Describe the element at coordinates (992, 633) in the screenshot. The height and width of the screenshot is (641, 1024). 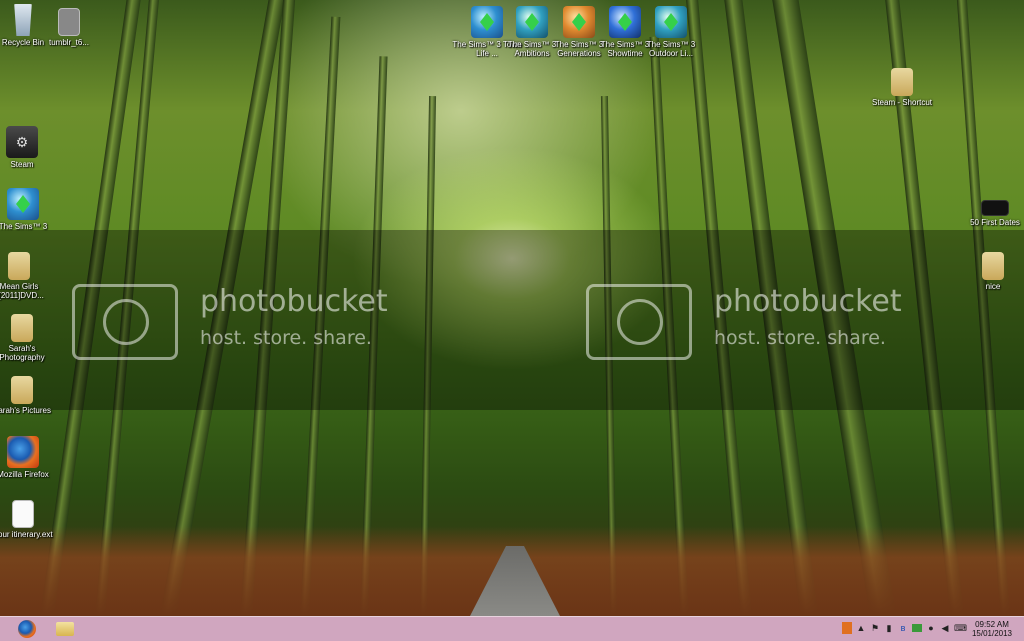
I see `clock-date: 15/01/2013` at that location.